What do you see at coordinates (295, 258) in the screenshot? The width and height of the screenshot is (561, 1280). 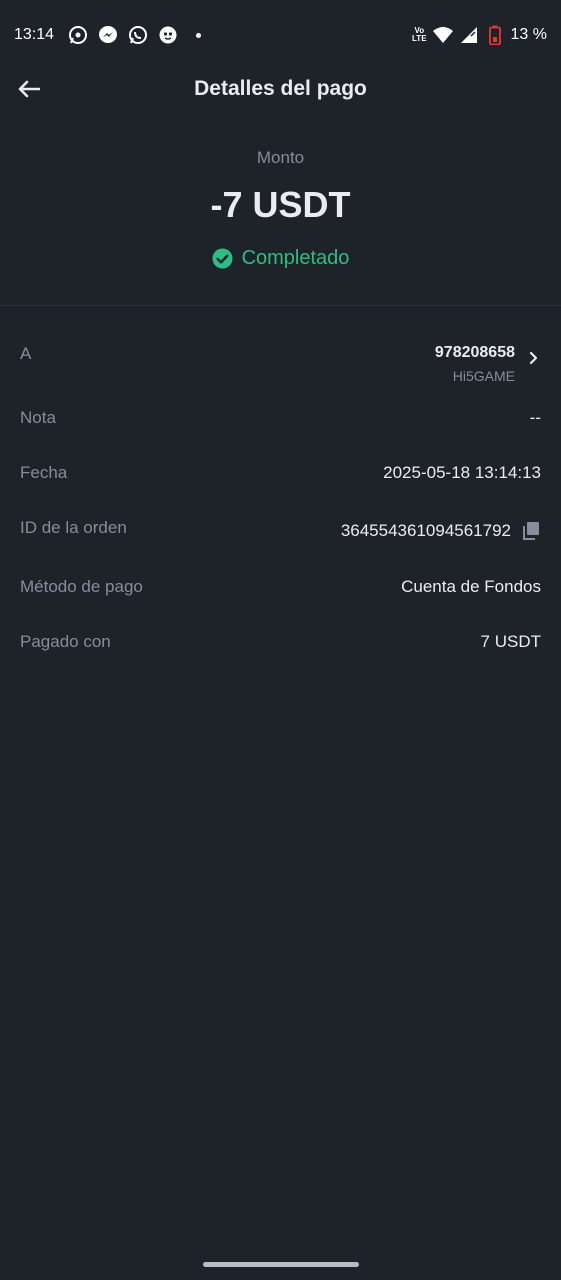 I see `status-text: Completado` at bounding box center [295, 258].